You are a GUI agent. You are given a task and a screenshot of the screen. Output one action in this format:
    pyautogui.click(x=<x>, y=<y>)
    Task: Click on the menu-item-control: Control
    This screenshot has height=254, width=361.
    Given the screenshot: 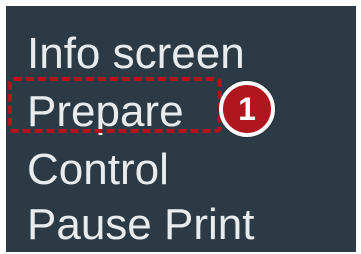 What is the action you would take?
    pyautogui.click(x=98, y=170)
    